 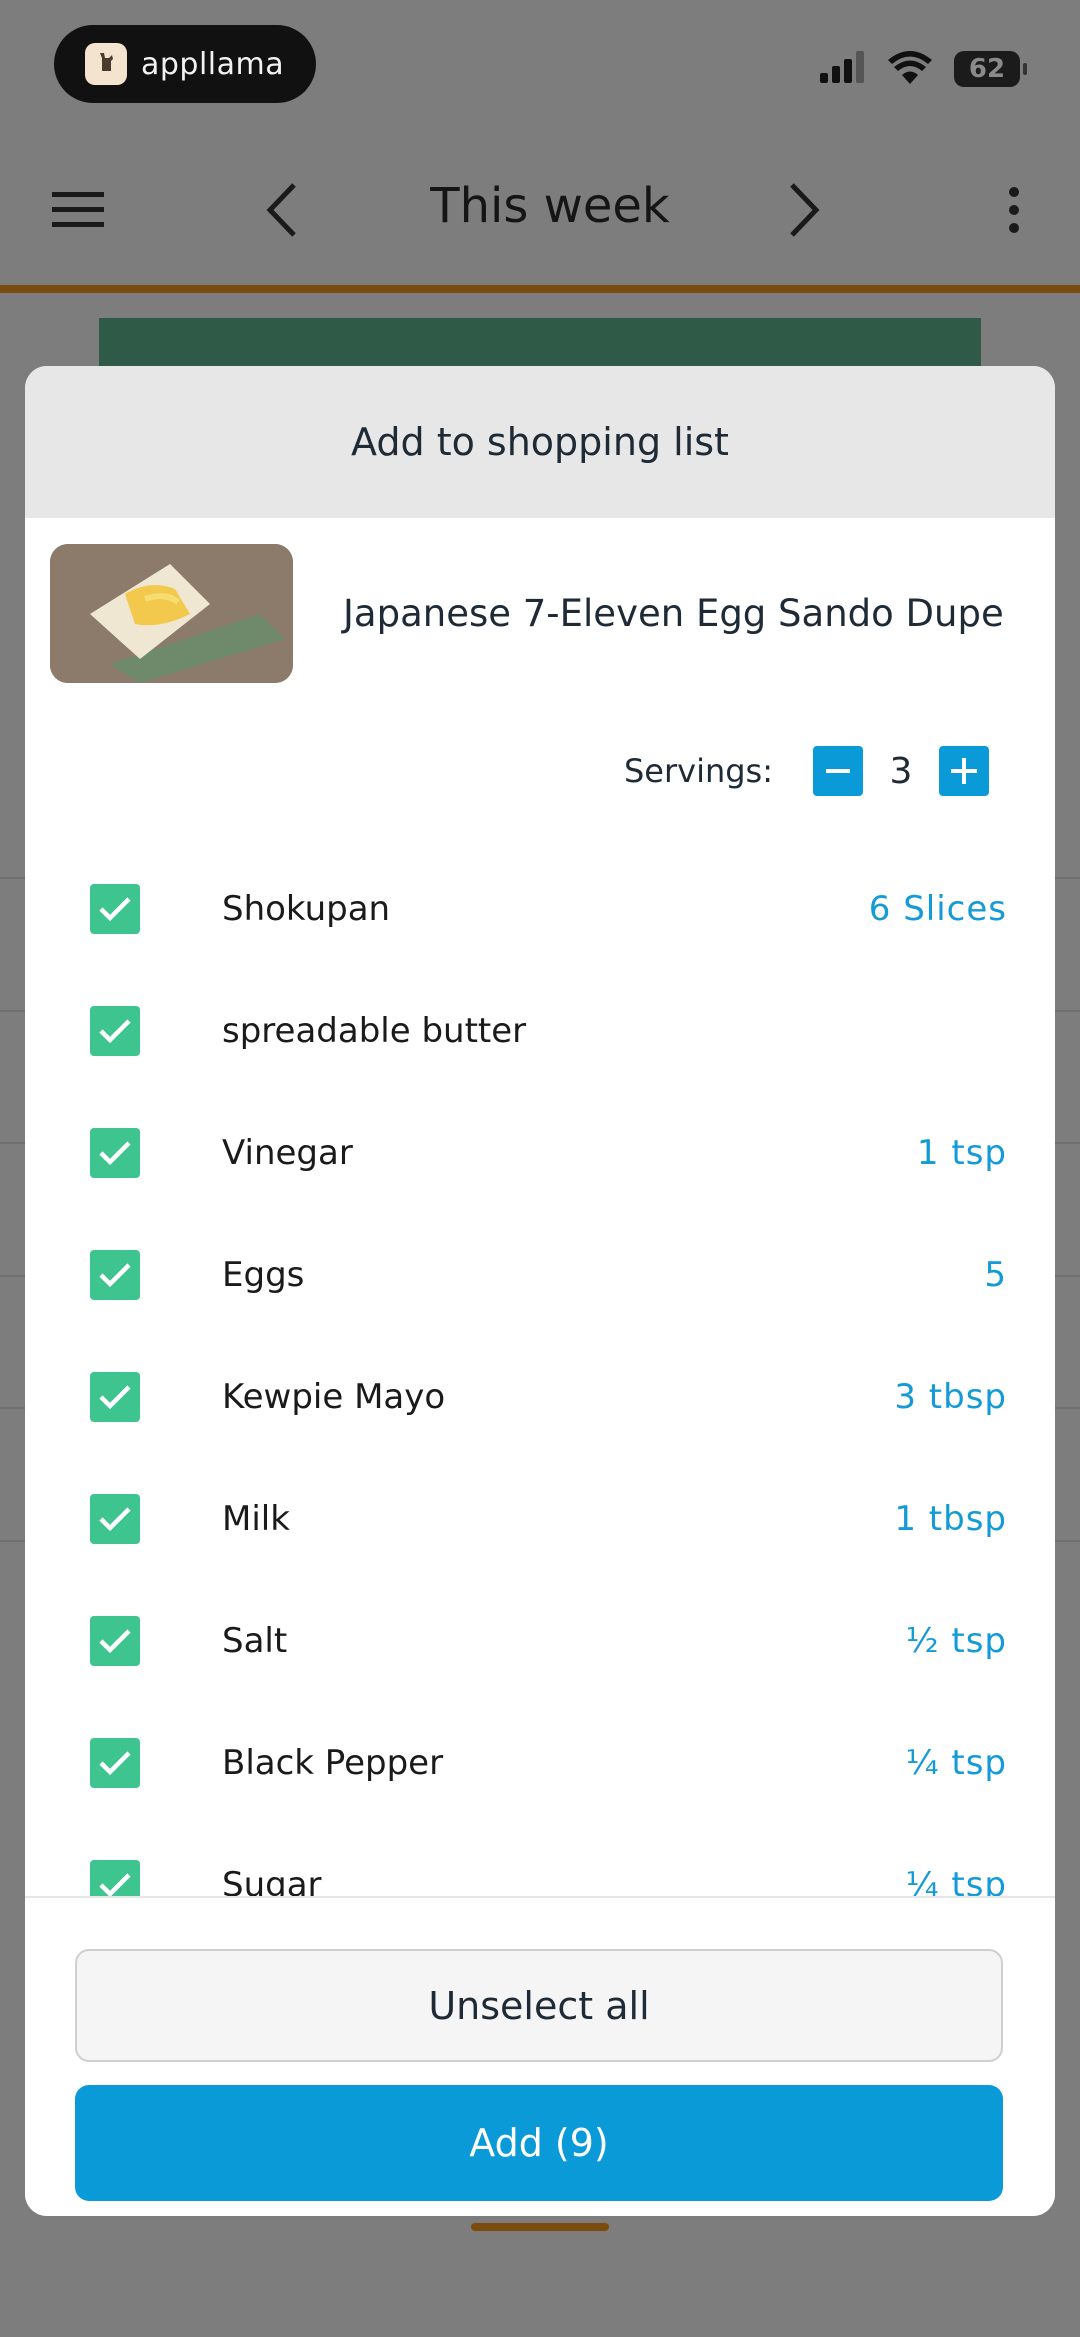 What do you see at coordinates (255, 1641) in the screenshot?
I see `ingredient-name: Salt` at bounding box center [255, 1641].